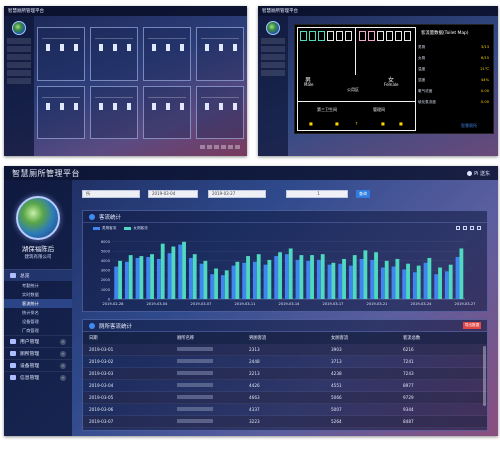 The width and height of the screenshot is (500, 450). What do you see at coordinates (38, 377) in the screenshot?
I see `sidebar-item-info: 信息管理 ›` at bounding box center [38, 377].